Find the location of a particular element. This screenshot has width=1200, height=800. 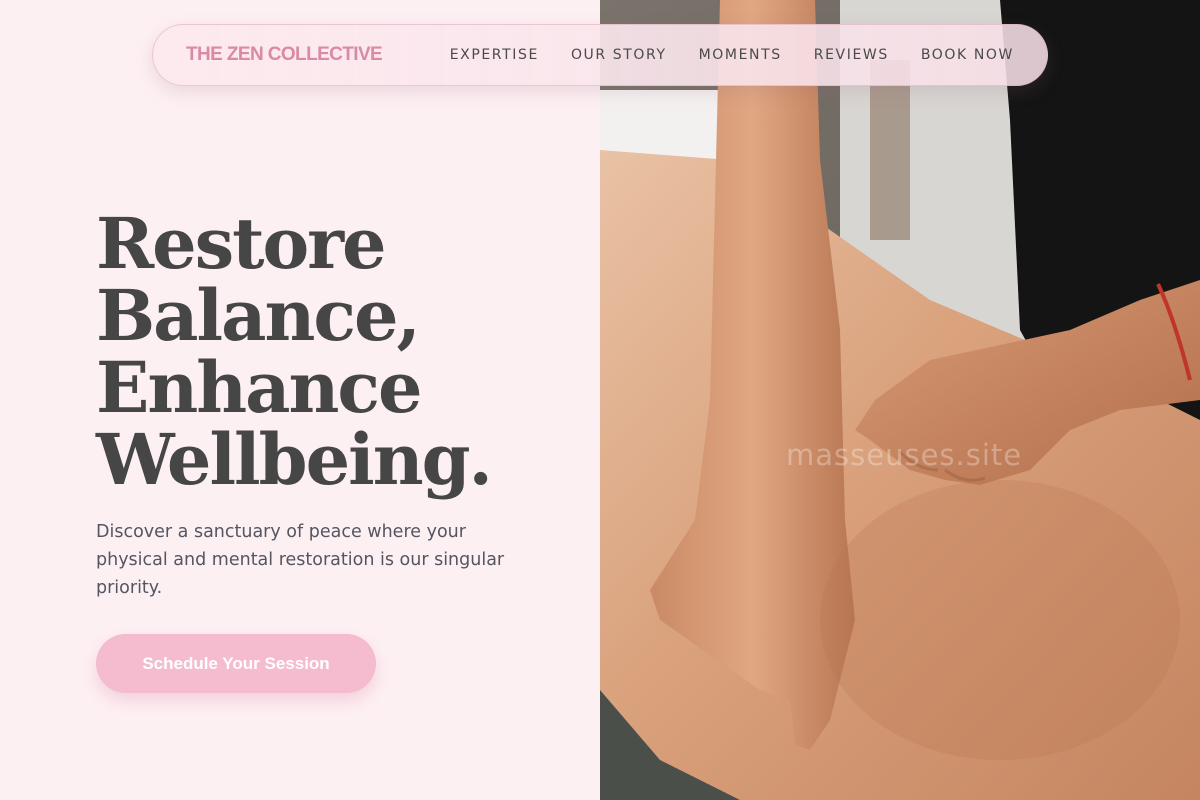

hero-title: Restore Balance, Enhance Wellbeing. is located at coordinates (336, 352).